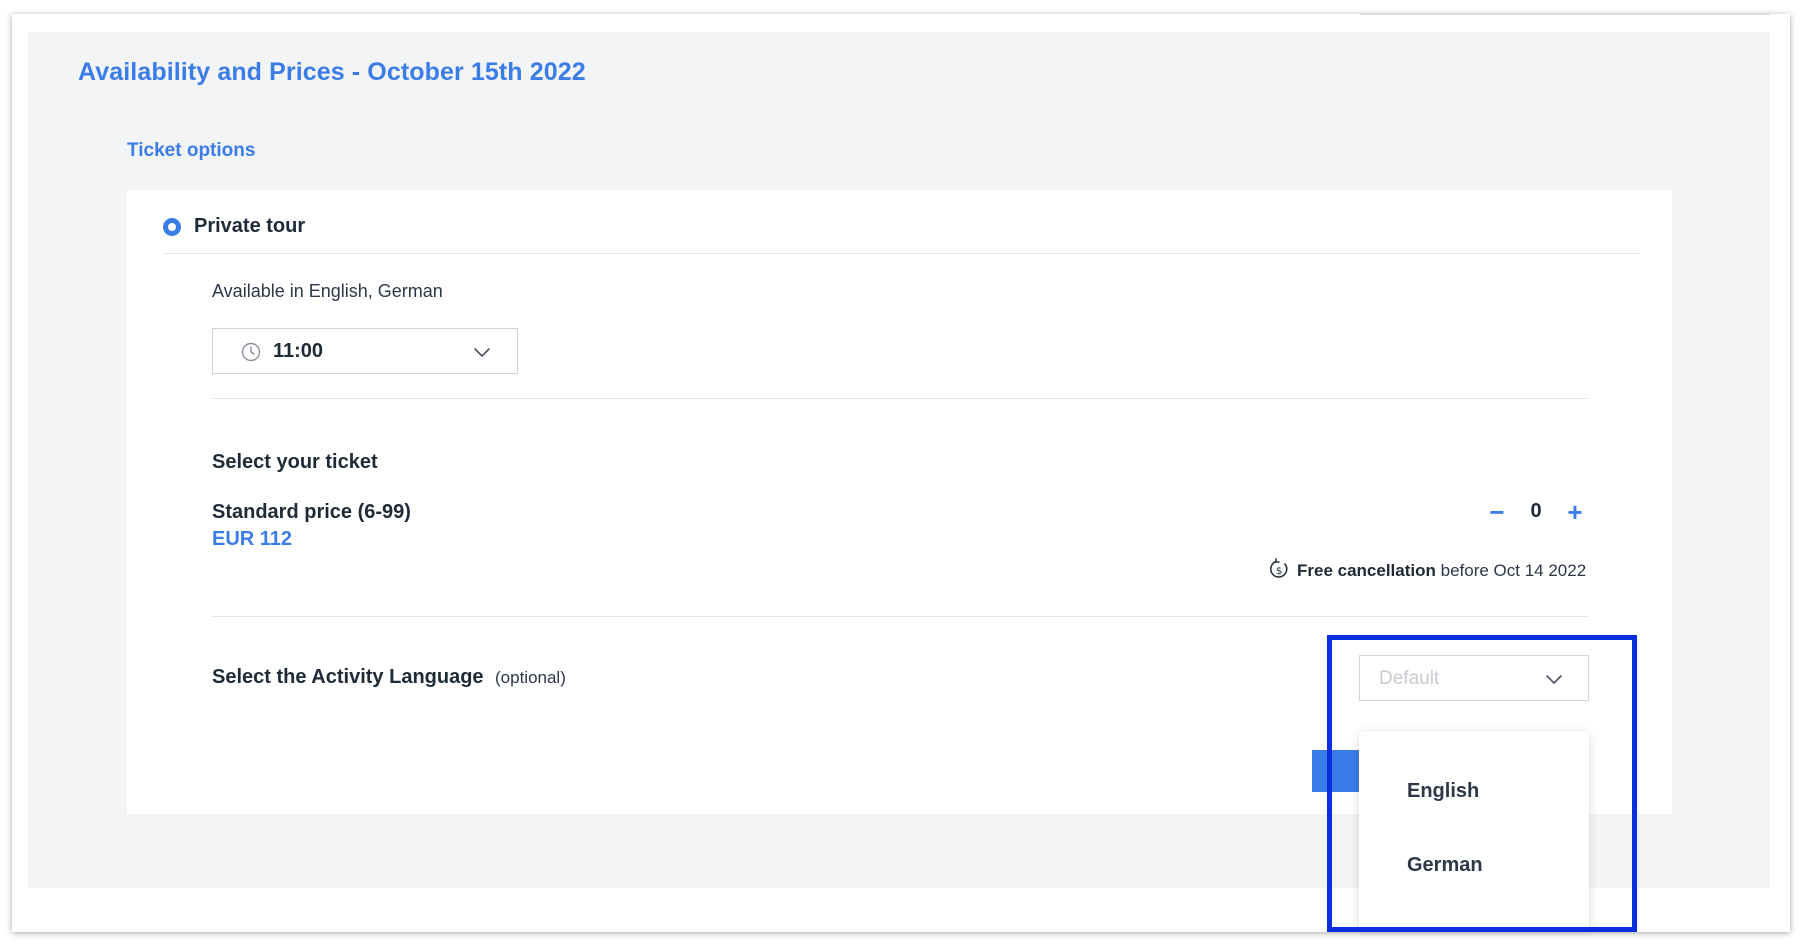 Image resolution: width=1802 pixels, height=944 pixels. Describe the element at coordinates (1482, 783) in the screenshot. I see `highlight-box` at that location.